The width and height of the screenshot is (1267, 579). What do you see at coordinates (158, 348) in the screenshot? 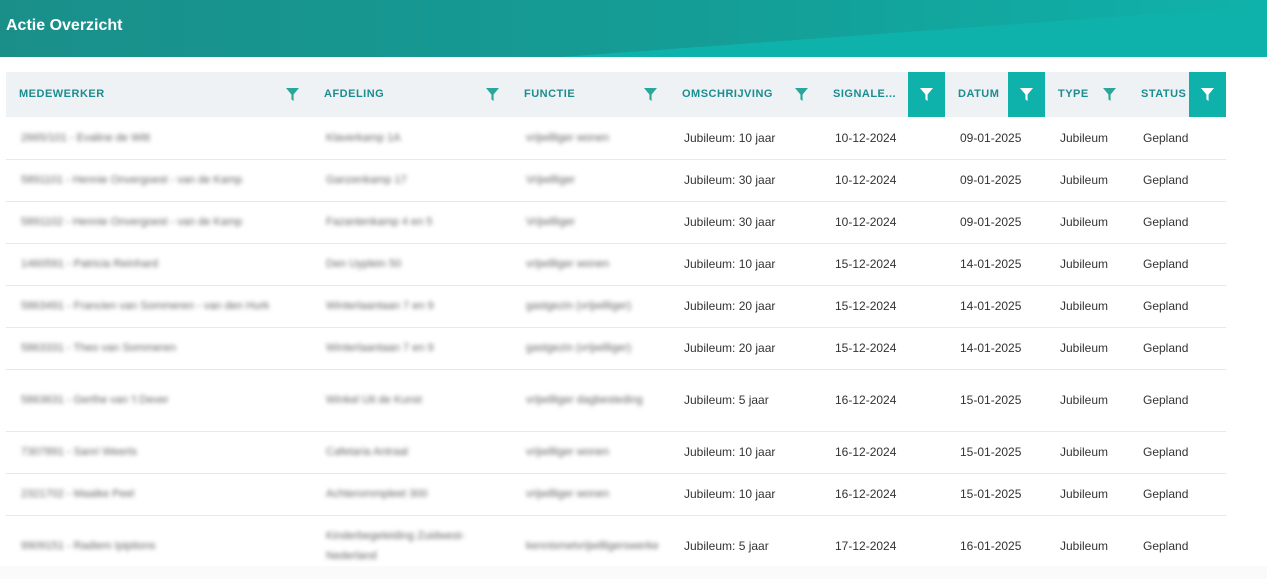
I see `cell-medewerker: 5863331 - Theo van Sommeren` at bounding box center [158, 348].